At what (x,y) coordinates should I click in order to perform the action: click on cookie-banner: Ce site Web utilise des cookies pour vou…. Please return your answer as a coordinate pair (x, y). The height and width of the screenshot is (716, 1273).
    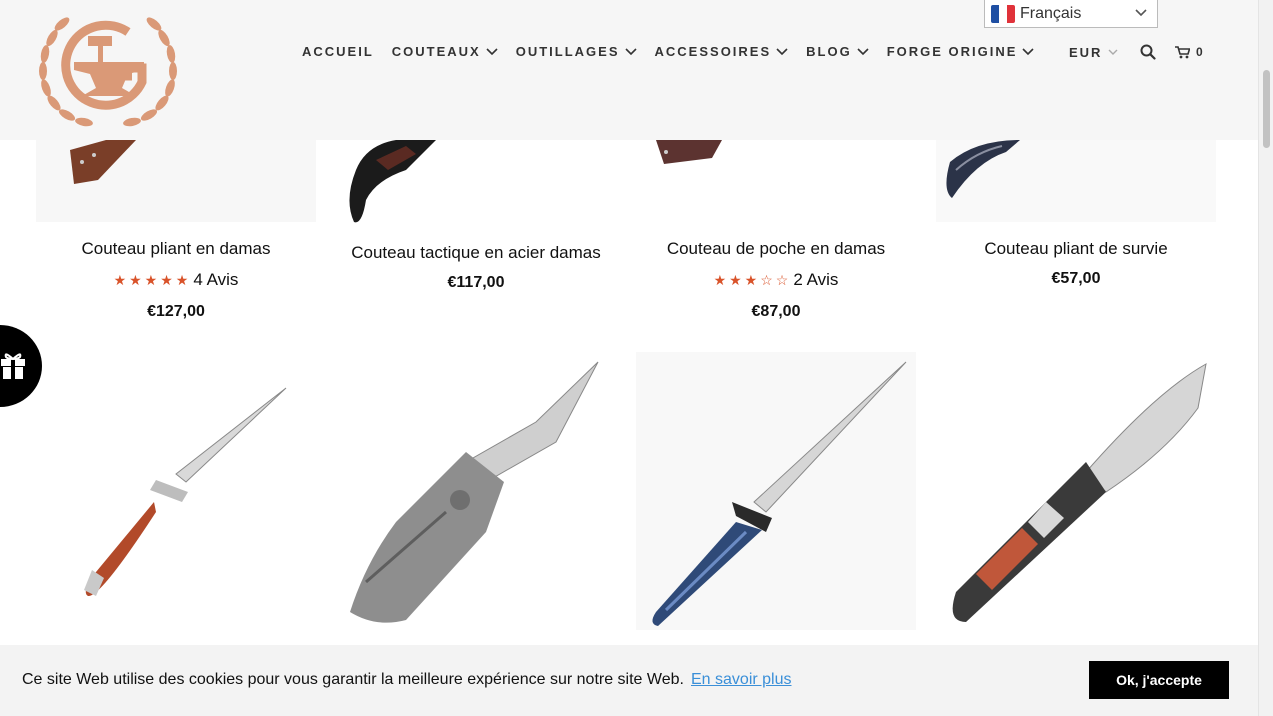
    Looking at the image, I should click on (629, 680).